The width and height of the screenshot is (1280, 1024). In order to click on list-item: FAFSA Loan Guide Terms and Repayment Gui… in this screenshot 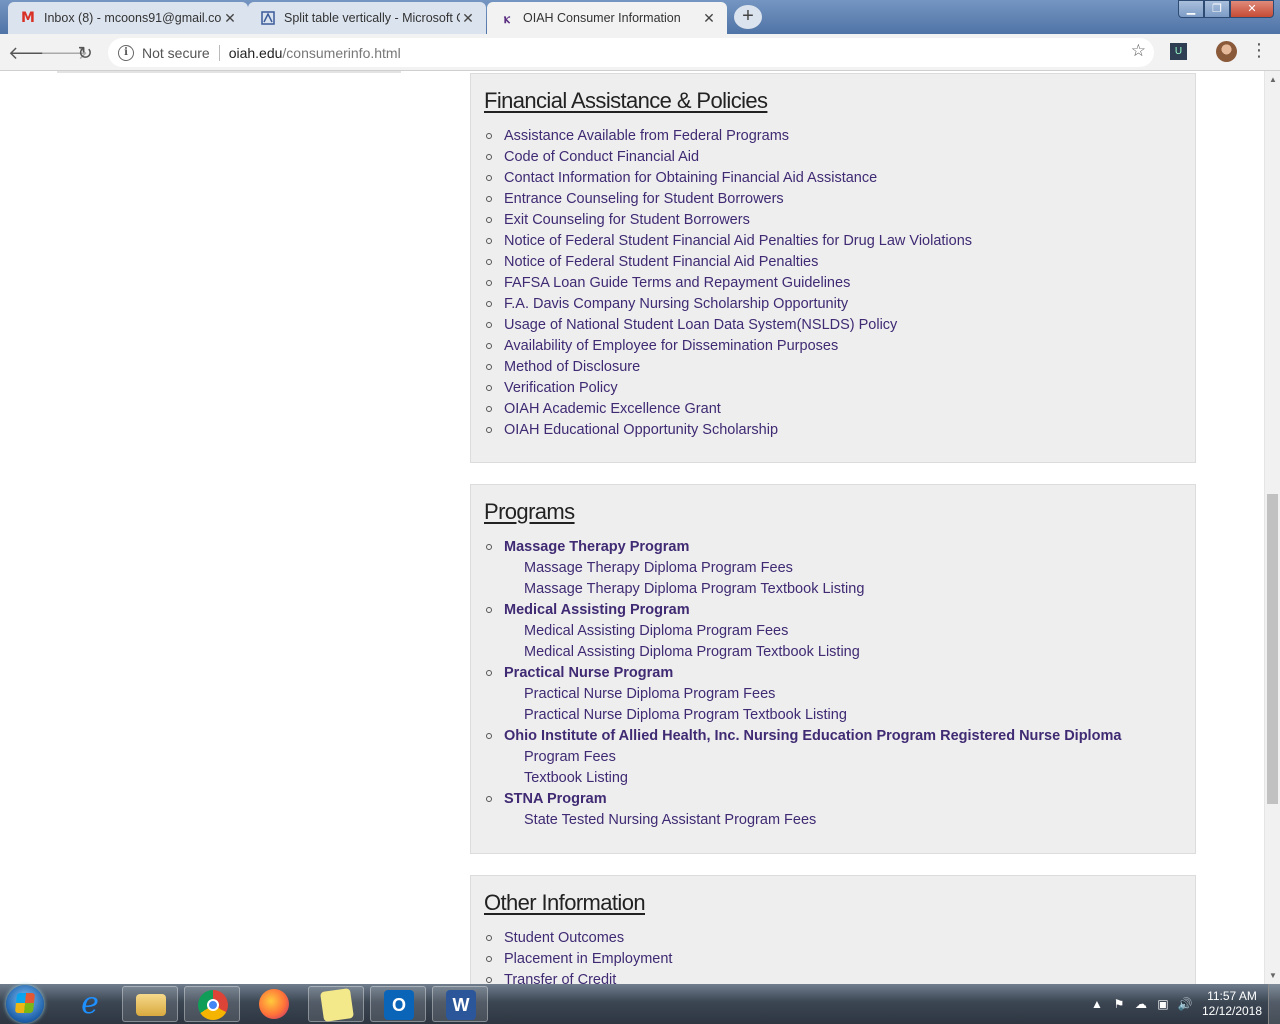, I will do `click(839, 283)`.